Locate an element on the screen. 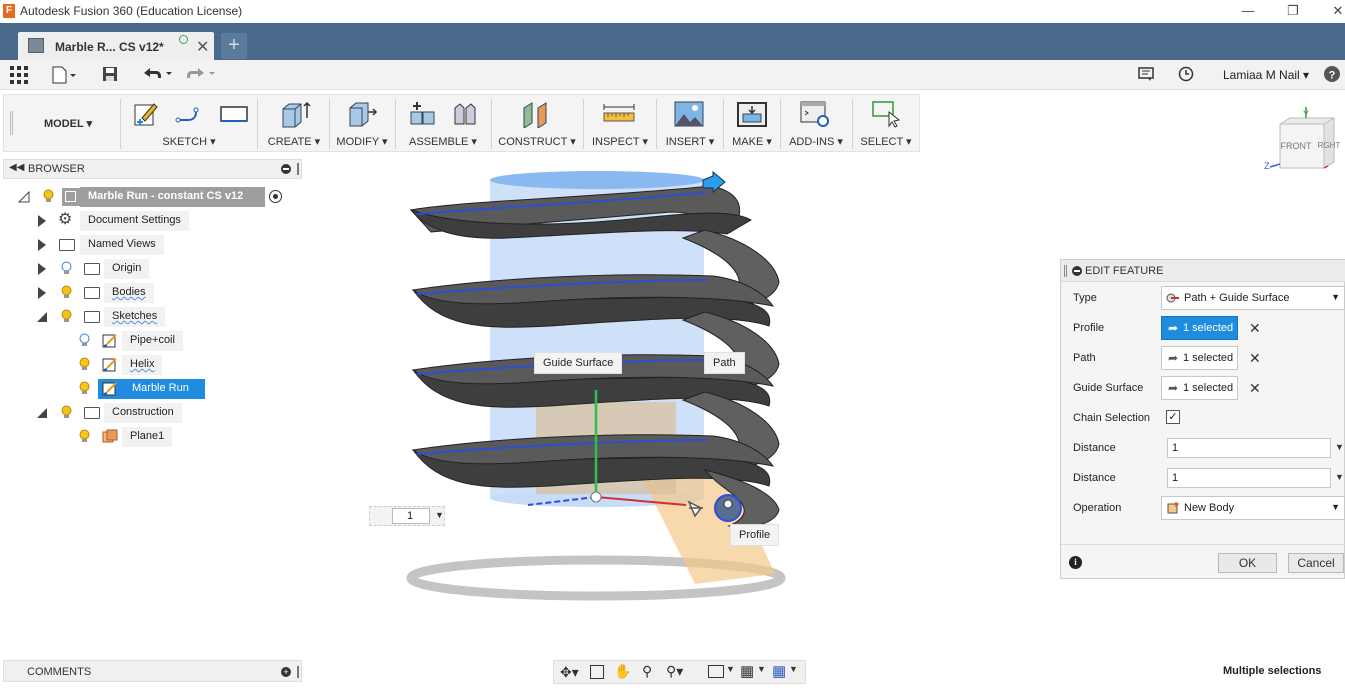  clear-profile-icon: ✕ is located at coordinates (1255, 328).